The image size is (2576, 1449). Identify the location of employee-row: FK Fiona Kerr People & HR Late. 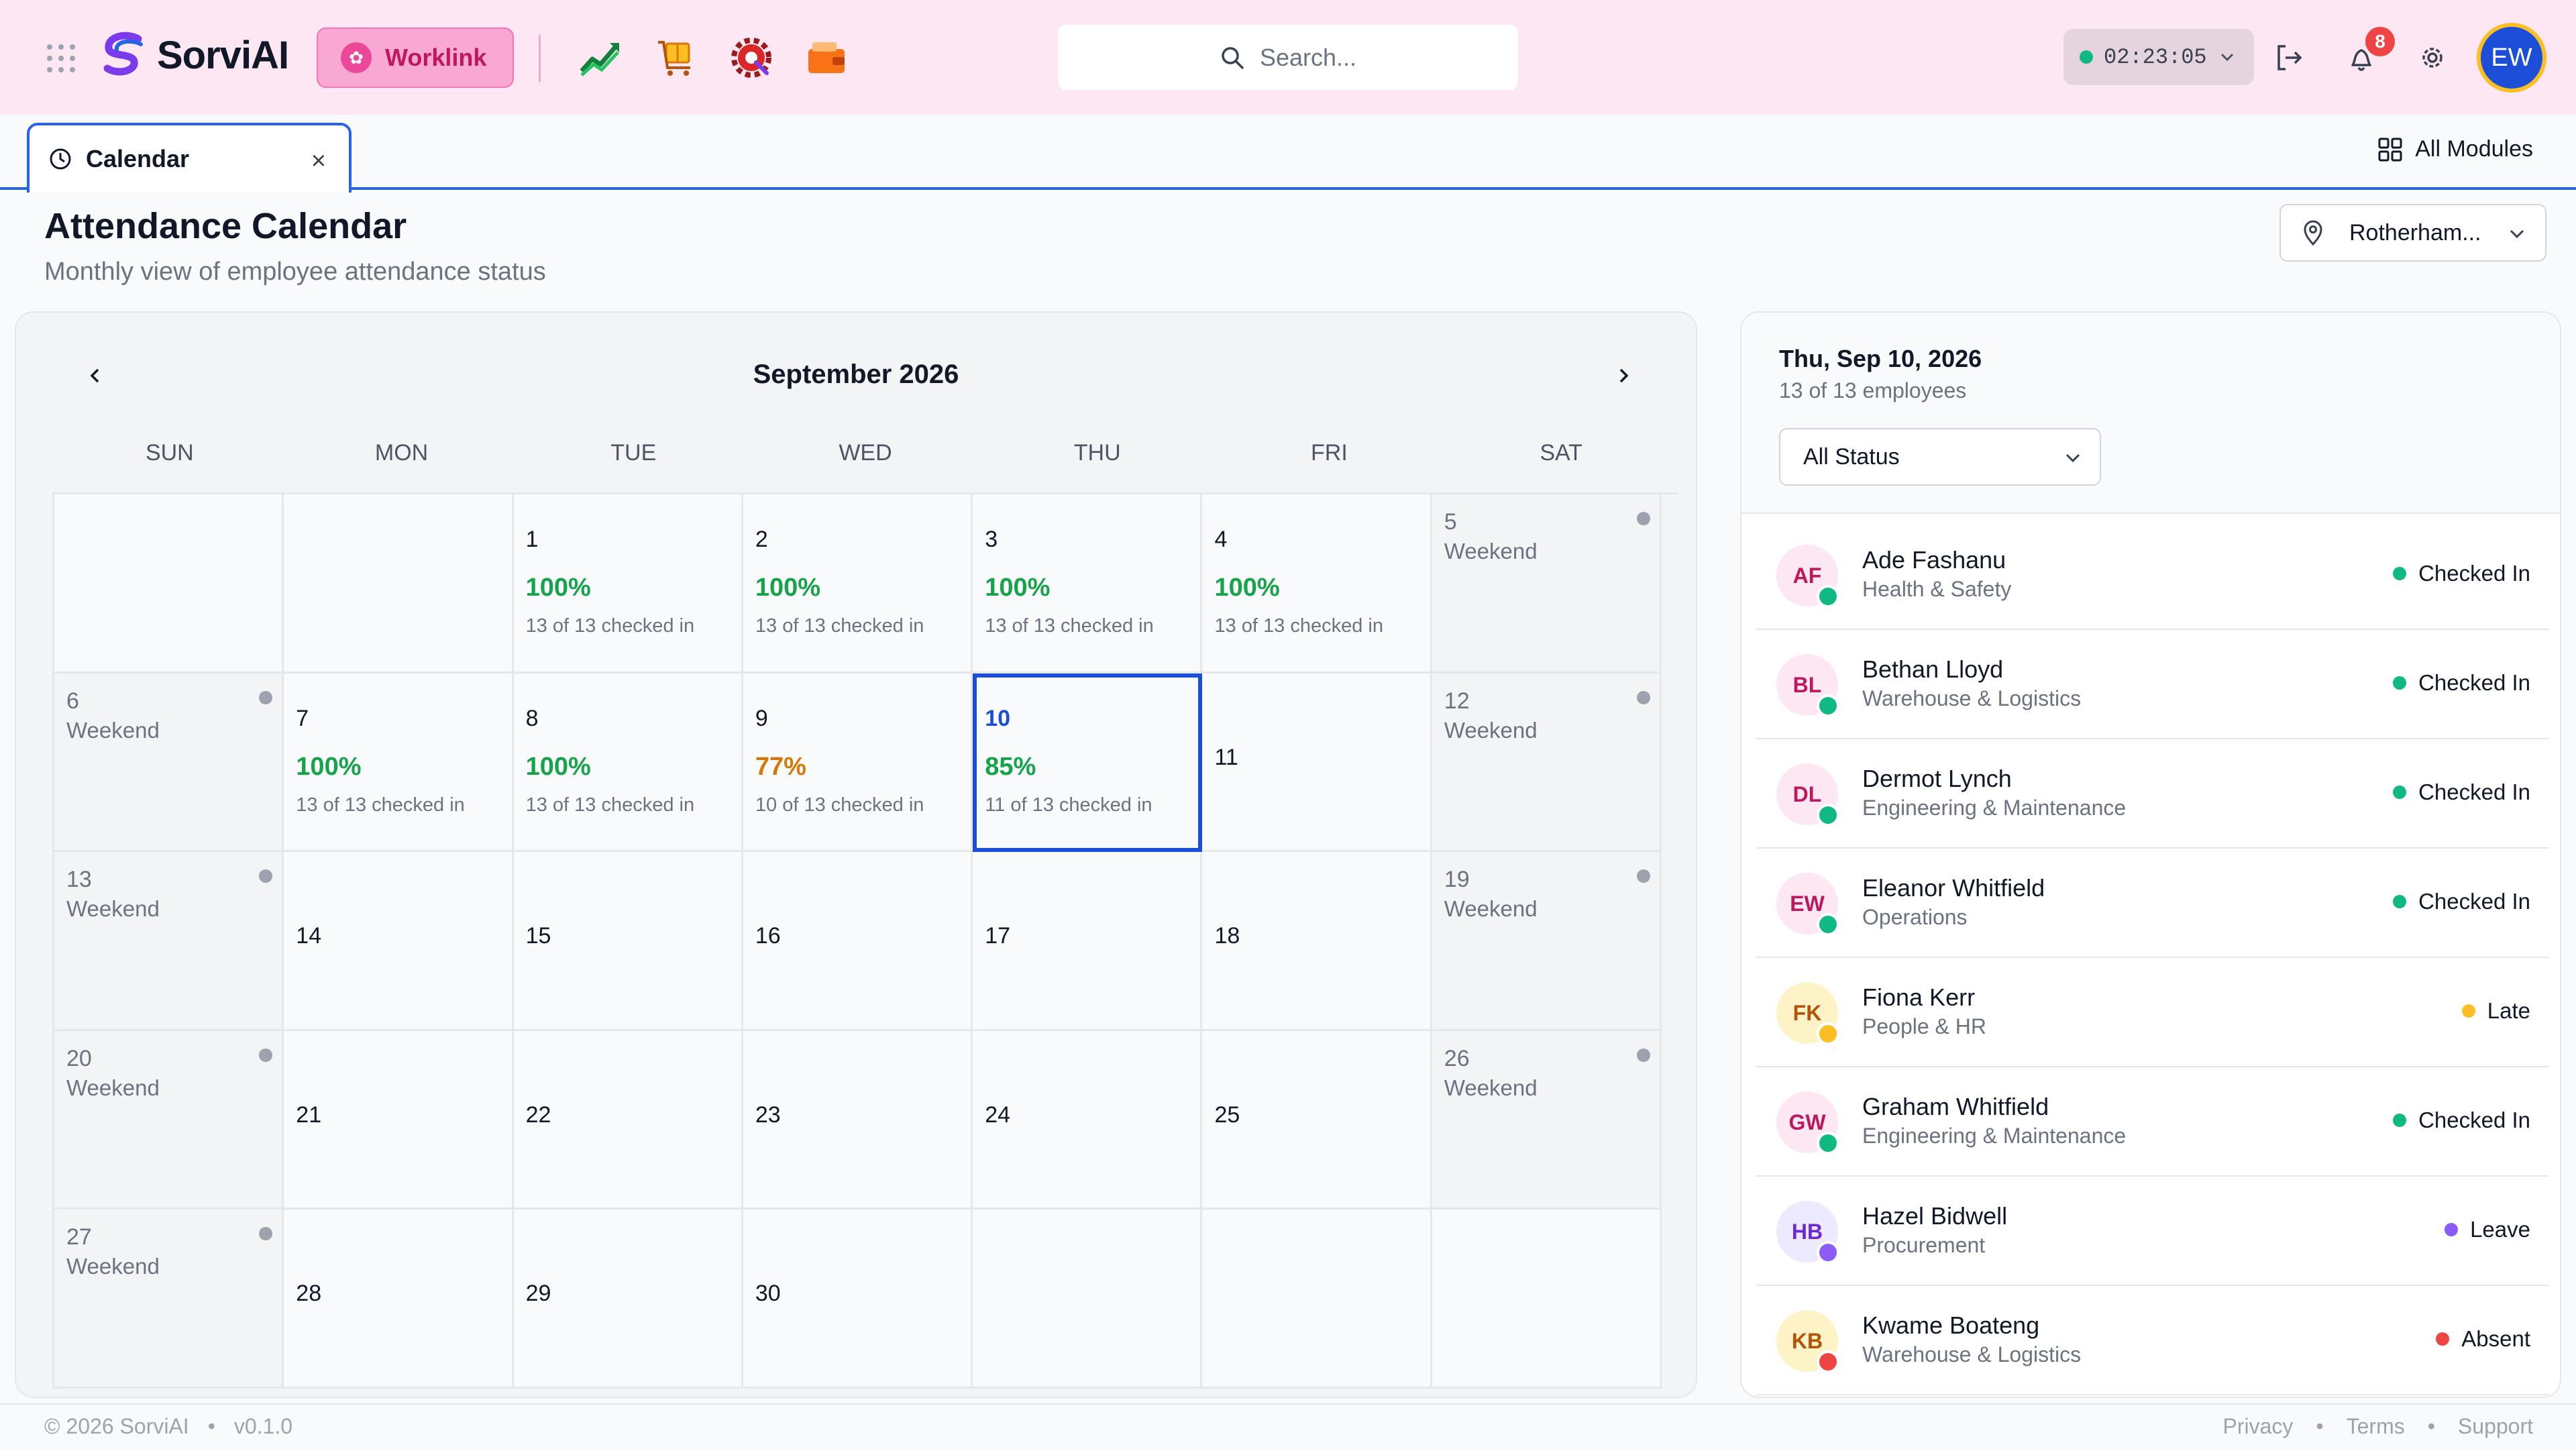
(2152, 1012).